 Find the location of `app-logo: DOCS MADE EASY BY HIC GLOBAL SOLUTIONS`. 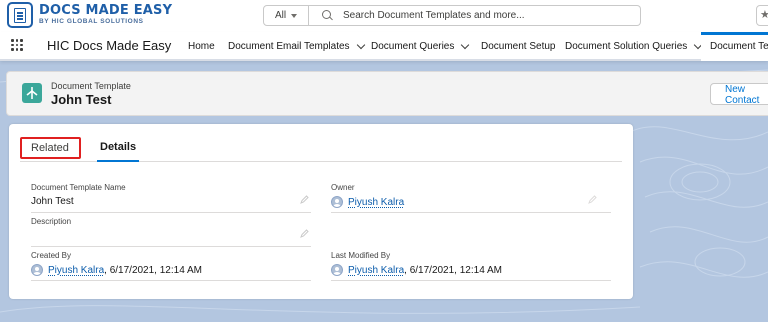

app-logo: DOCS MADE EASY BY HIC GLOBAL SOLUTIONS is located at coordinates (89, 15).